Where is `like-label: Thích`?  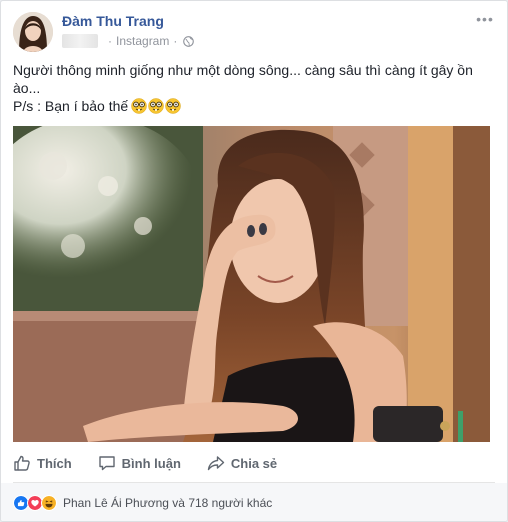
like-label: Thích is located at coordinates (54, 463).